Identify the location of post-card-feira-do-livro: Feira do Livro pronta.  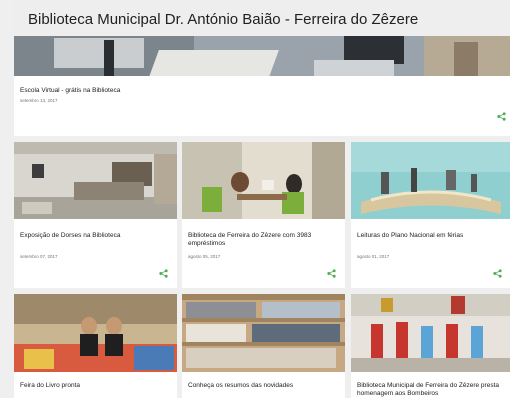
(95, 346).